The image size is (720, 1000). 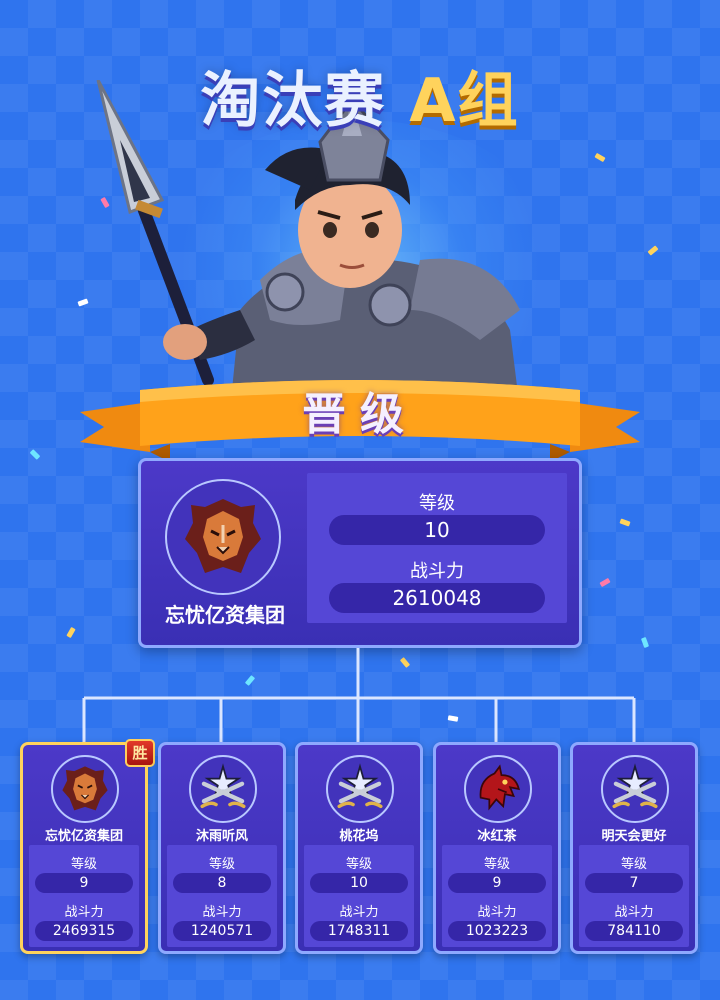 What do you see at coordinates (222, 883) in the screenshot?
I see `level-value: 8` at bounding box center [222, 883].